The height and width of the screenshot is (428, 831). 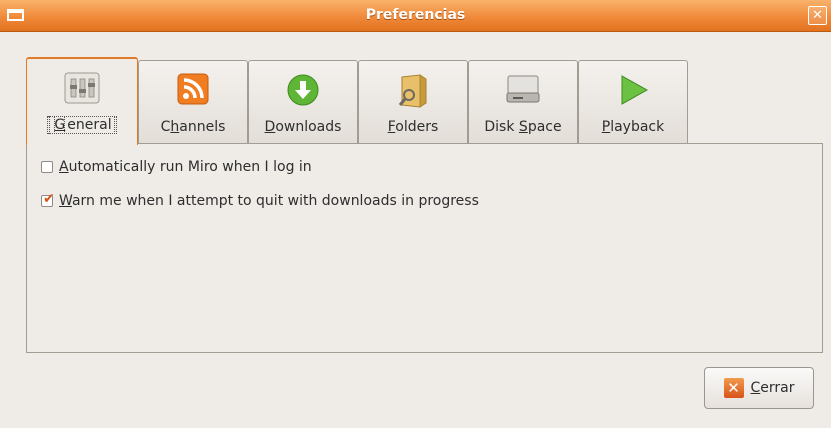 I want to click on tab-channels: Channels, so click(x=193, y=101).